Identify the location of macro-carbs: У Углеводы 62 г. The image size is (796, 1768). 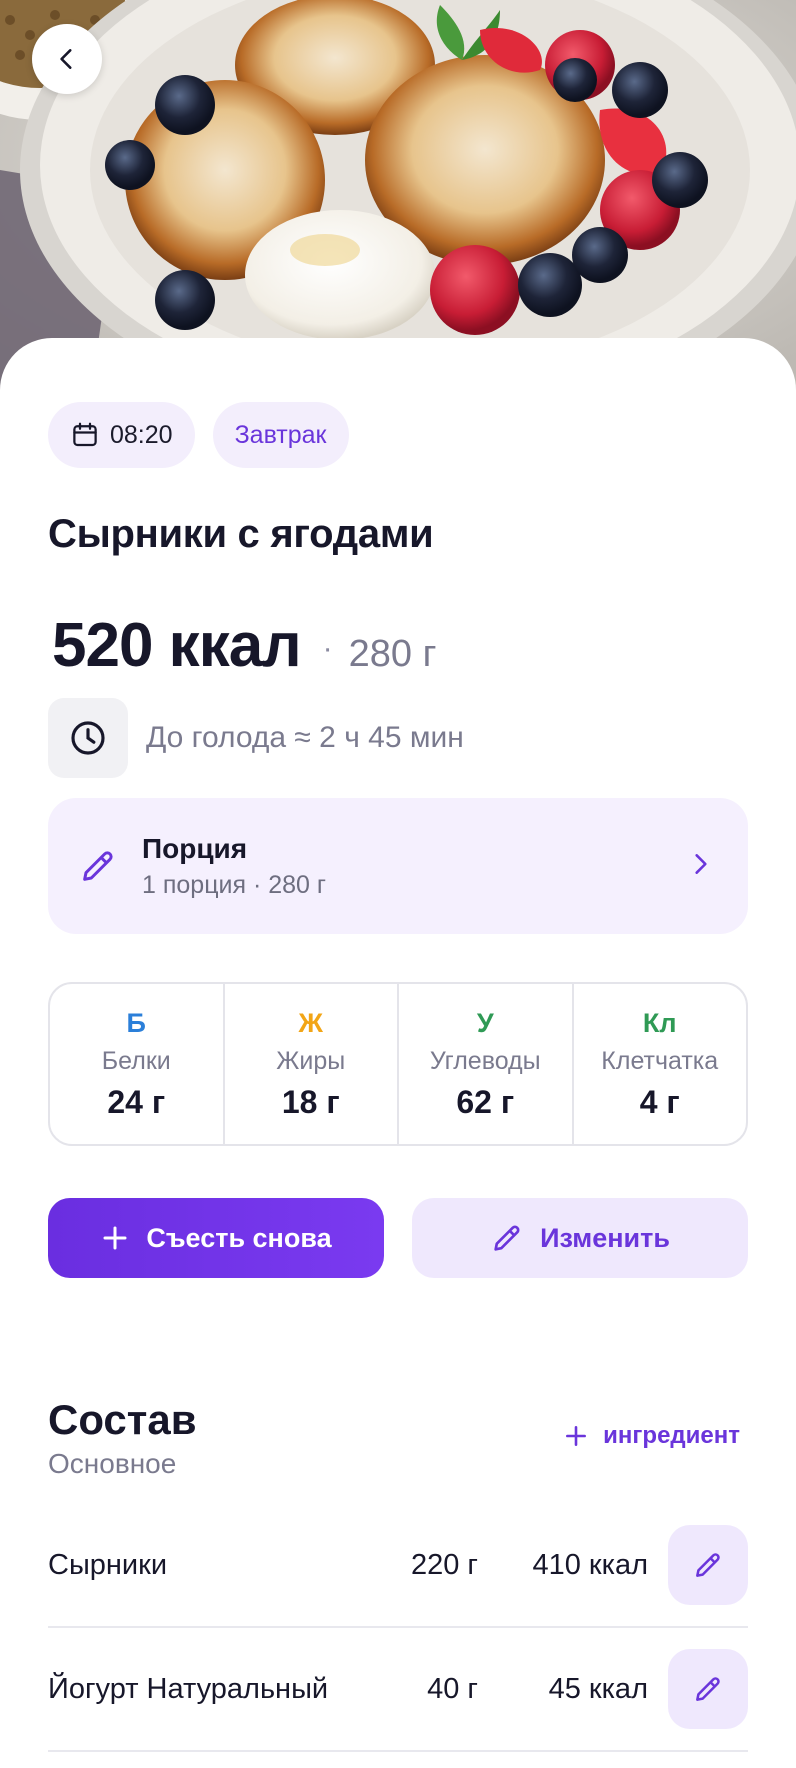
(486, 1064).